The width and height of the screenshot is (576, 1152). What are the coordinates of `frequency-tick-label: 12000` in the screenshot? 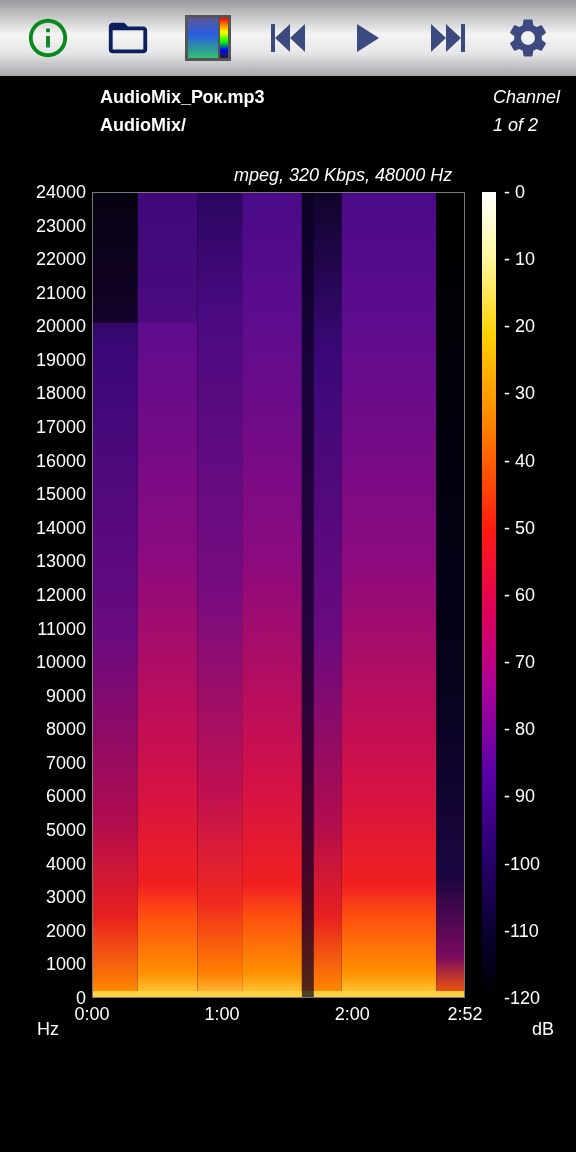 It's located at (60, 594).